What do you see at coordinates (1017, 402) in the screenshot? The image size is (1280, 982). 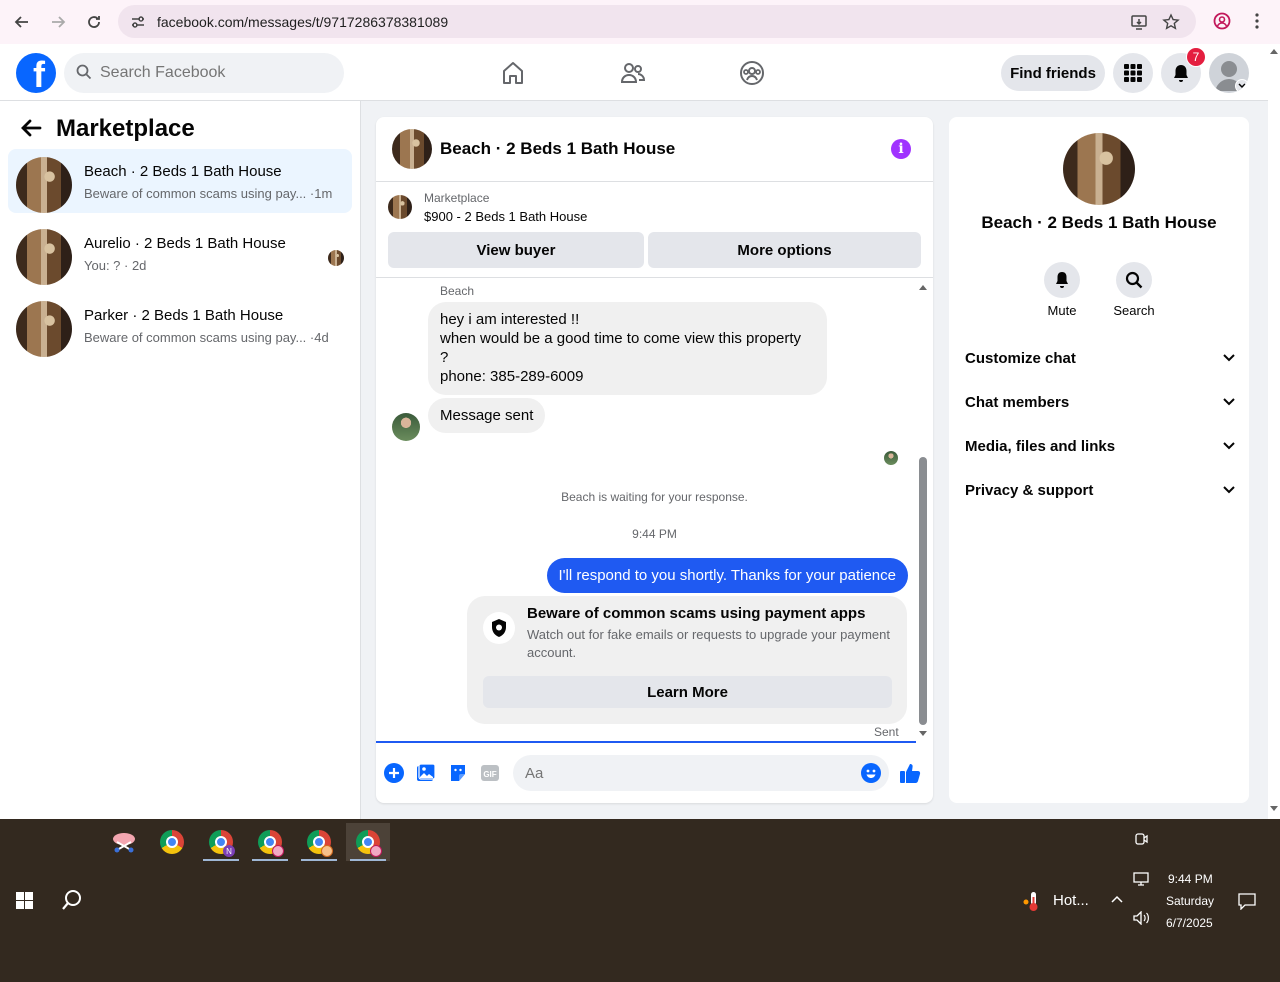 I see `section-label: Chat members` at bounding box center [1017, 402].